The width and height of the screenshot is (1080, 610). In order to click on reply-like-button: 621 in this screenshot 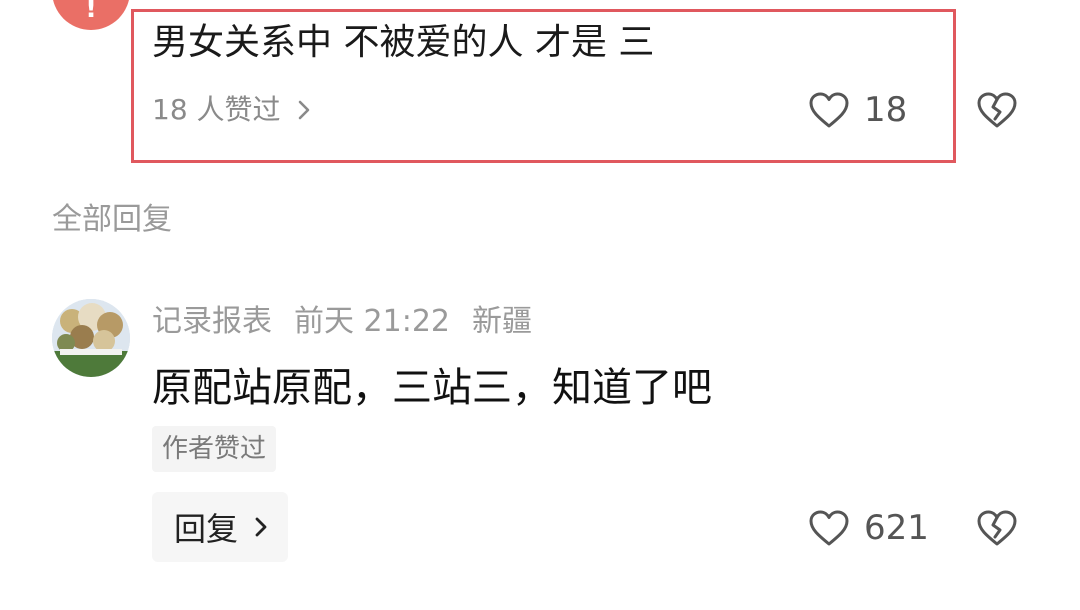, I will do `click(868, 528)`.